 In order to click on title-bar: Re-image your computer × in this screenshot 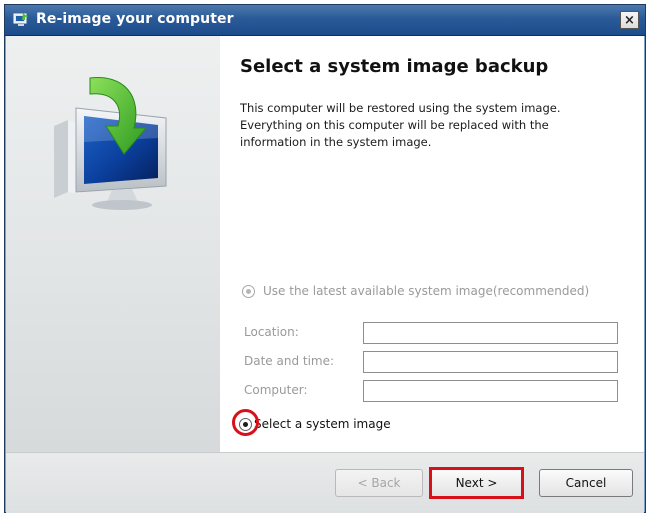, I will do `click(325, 20)`.